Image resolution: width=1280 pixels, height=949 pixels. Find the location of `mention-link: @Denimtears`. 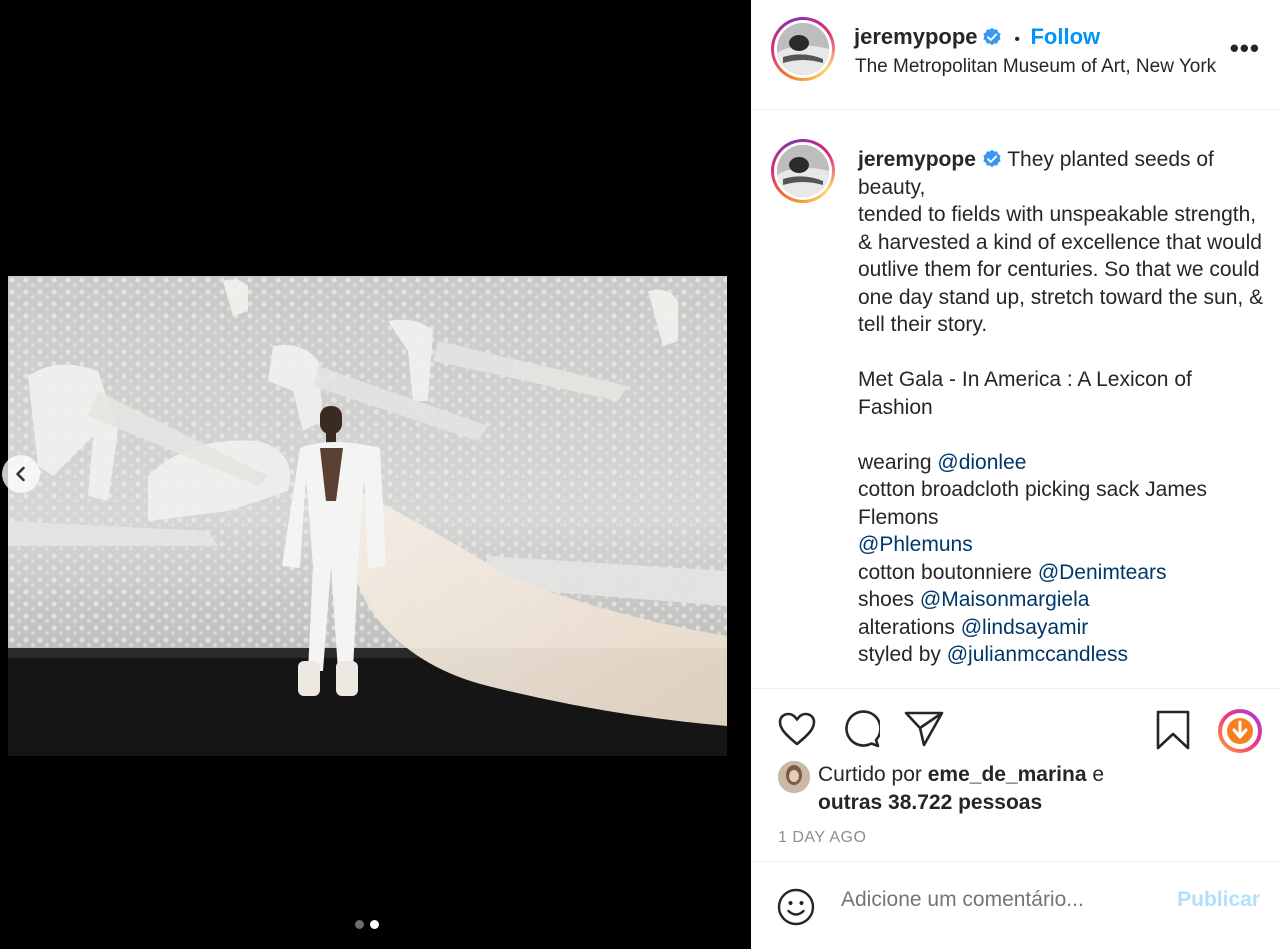

mention-link: @Denimtears is located at coordinates (1102, 572).